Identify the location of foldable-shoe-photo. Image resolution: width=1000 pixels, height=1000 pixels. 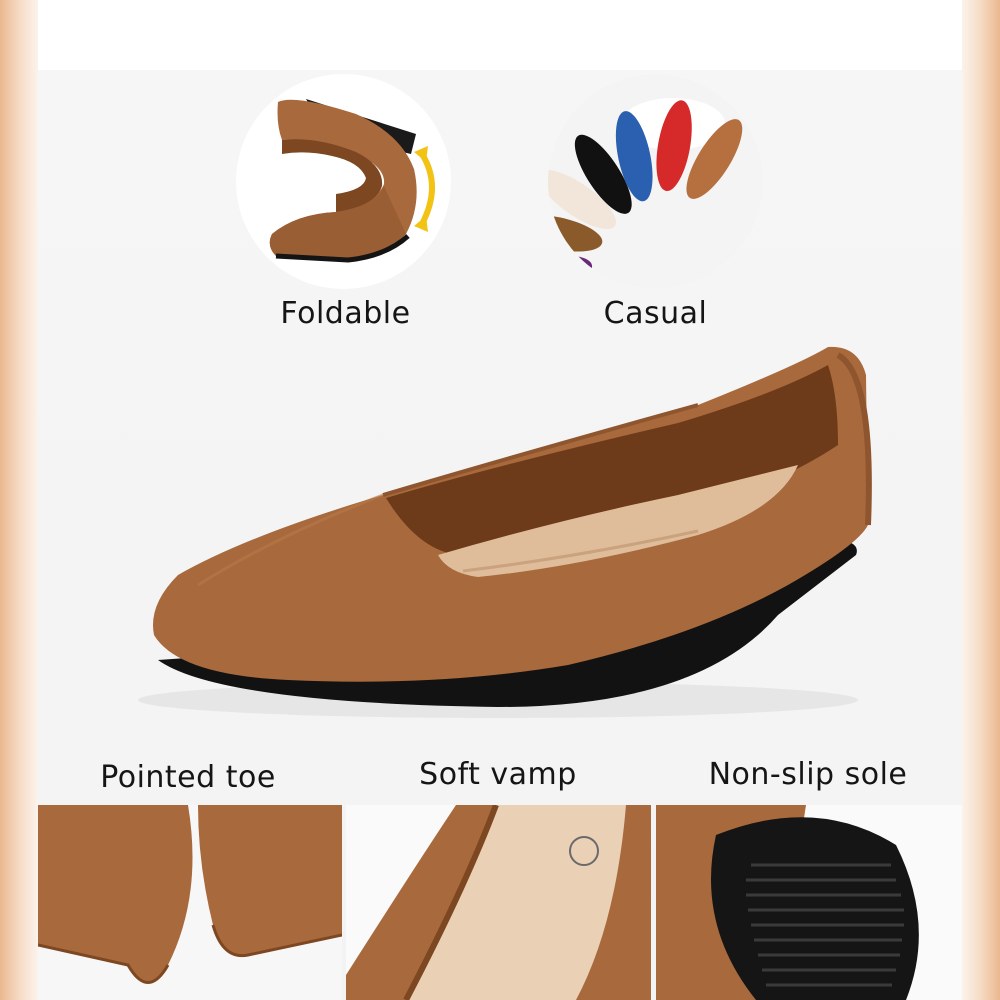
(343, 181).